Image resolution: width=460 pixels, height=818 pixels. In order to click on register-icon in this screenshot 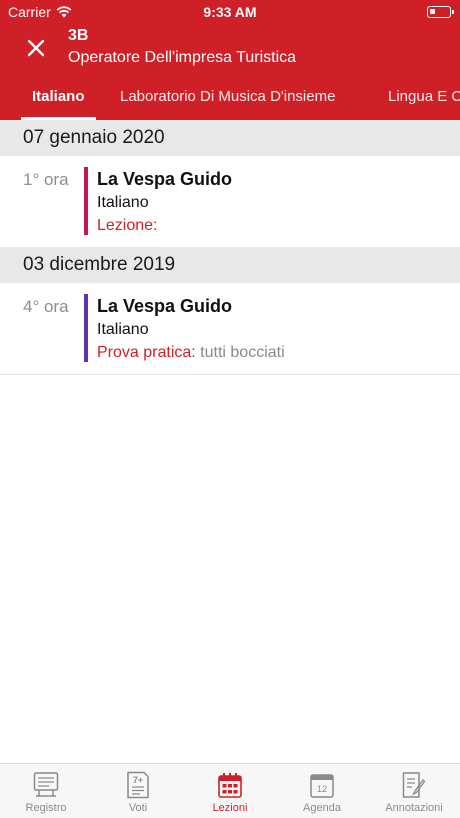, I will do `click(46, 784)`.